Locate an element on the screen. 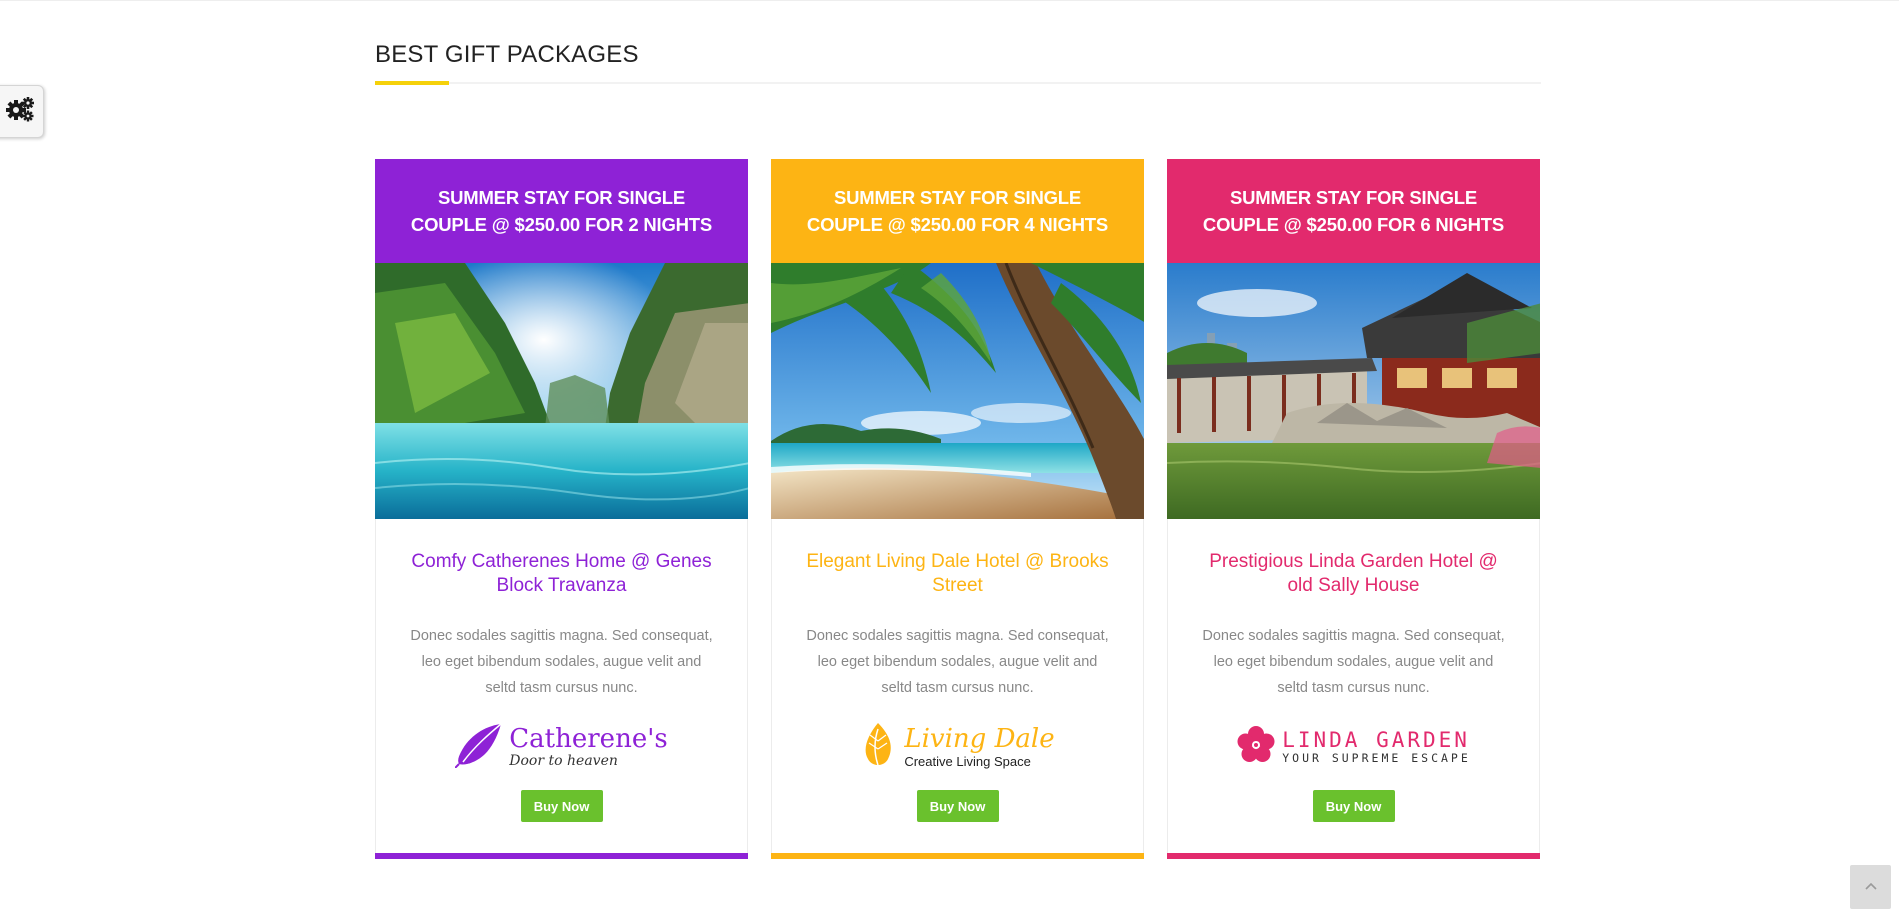 The width and height of the screenshot is (1899, 909). gears-icon is located at coordinates (20, 111).